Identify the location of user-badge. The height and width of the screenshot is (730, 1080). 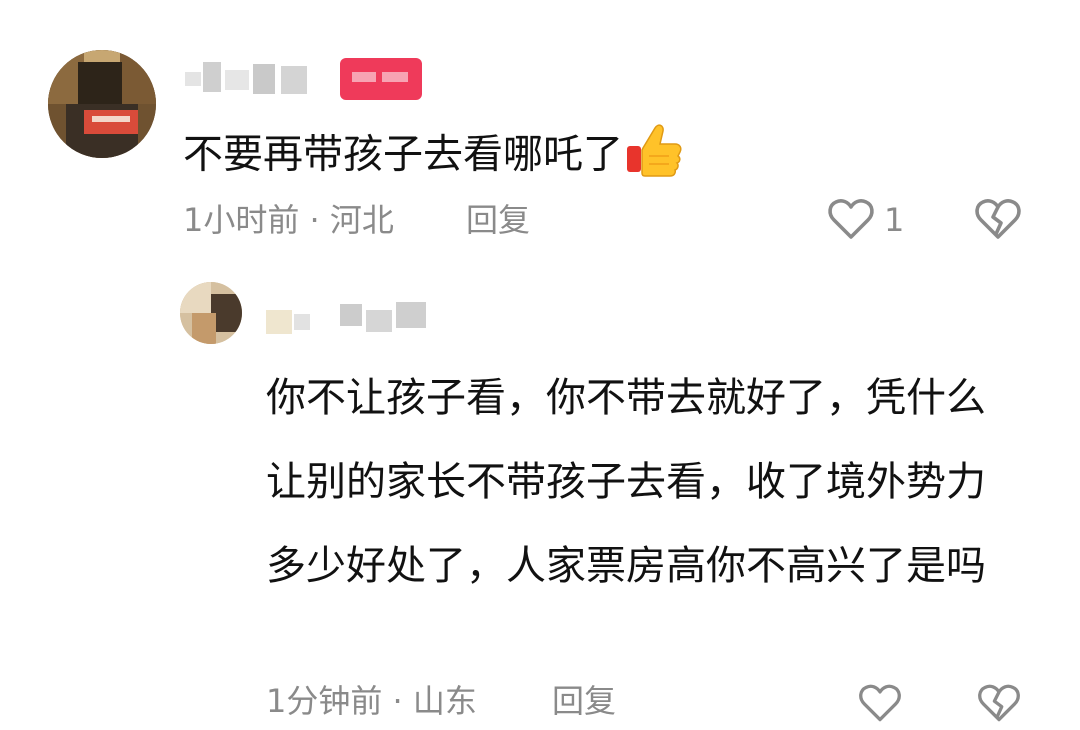
(381, 79).